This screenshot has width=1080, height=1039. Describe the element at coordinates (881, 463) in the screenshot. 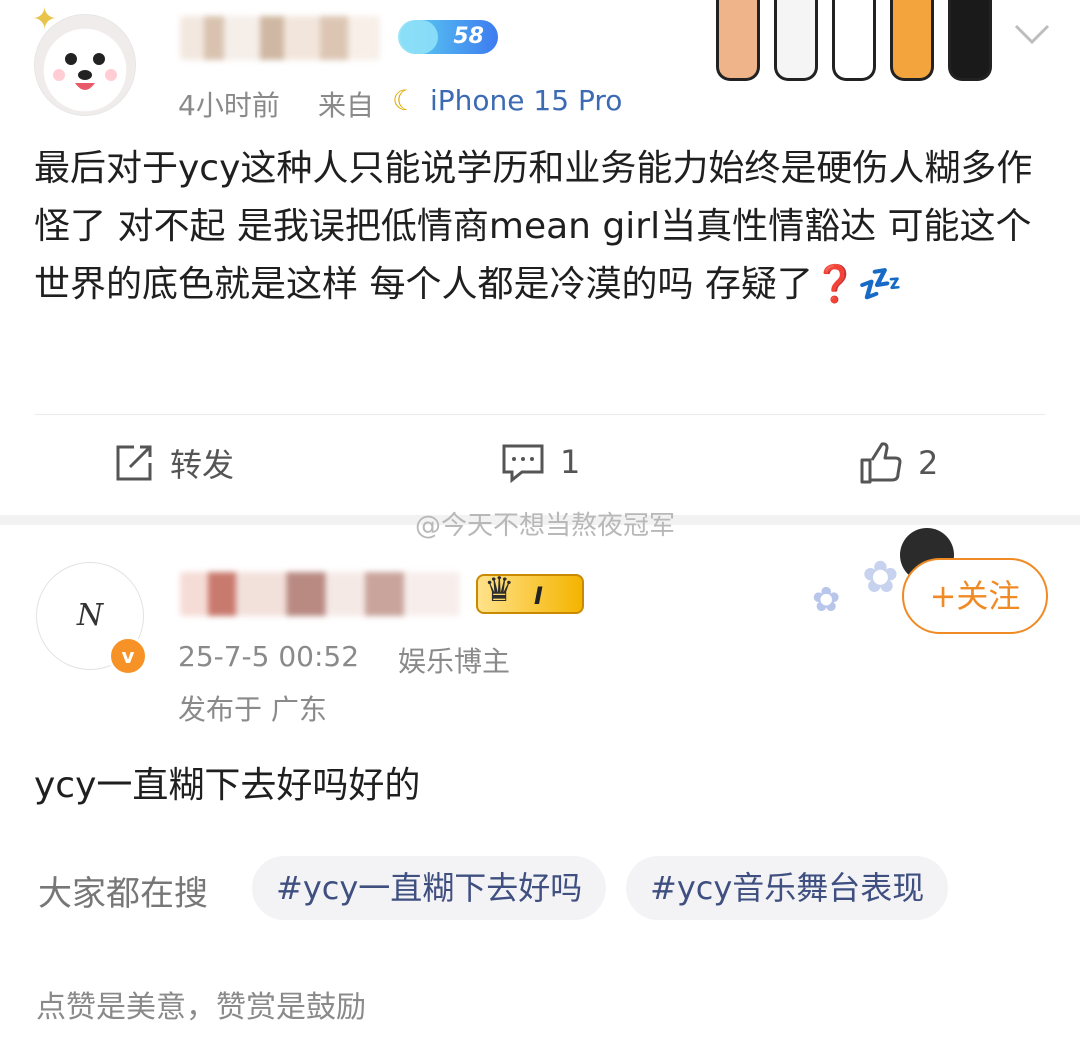

I see `like-icon` at that location.